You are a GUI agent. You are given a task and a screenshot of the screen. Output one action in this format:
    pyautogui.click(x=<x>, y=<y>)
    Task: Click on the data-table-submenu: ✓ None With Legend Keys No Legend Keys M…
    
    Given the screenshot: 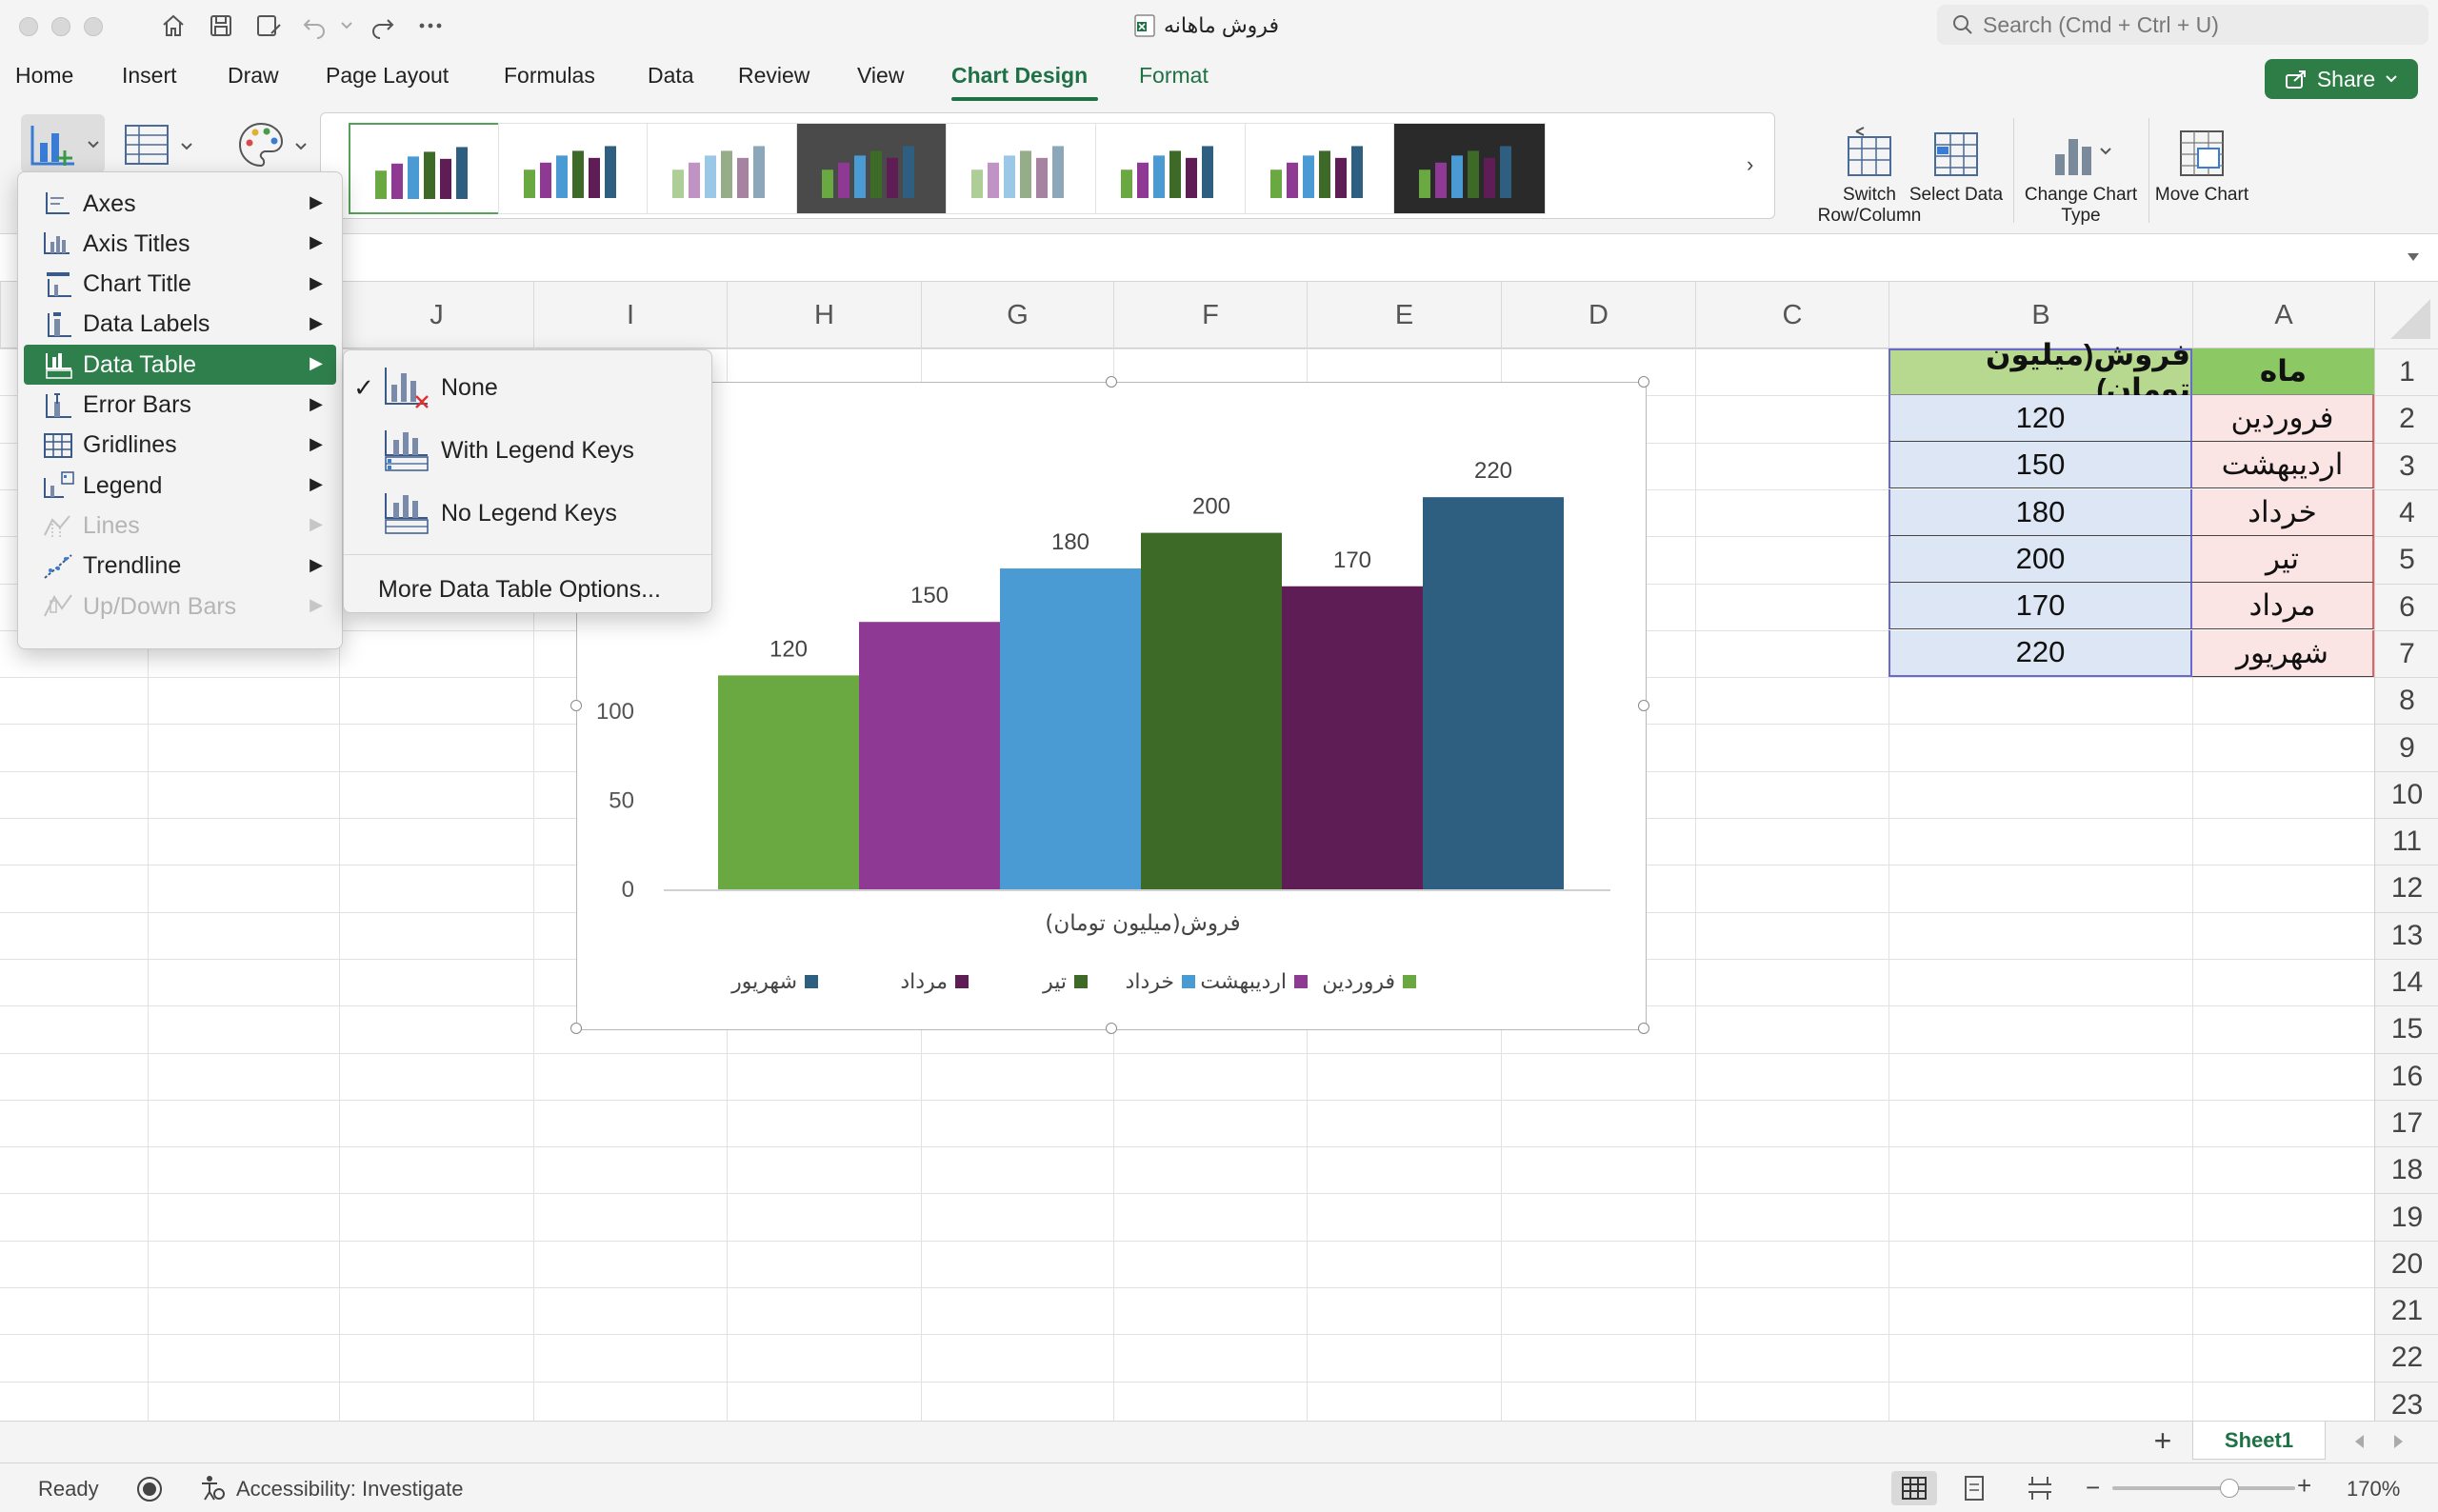 What is the action you would take?
    pyautogui.click(x=527, y=481)
    